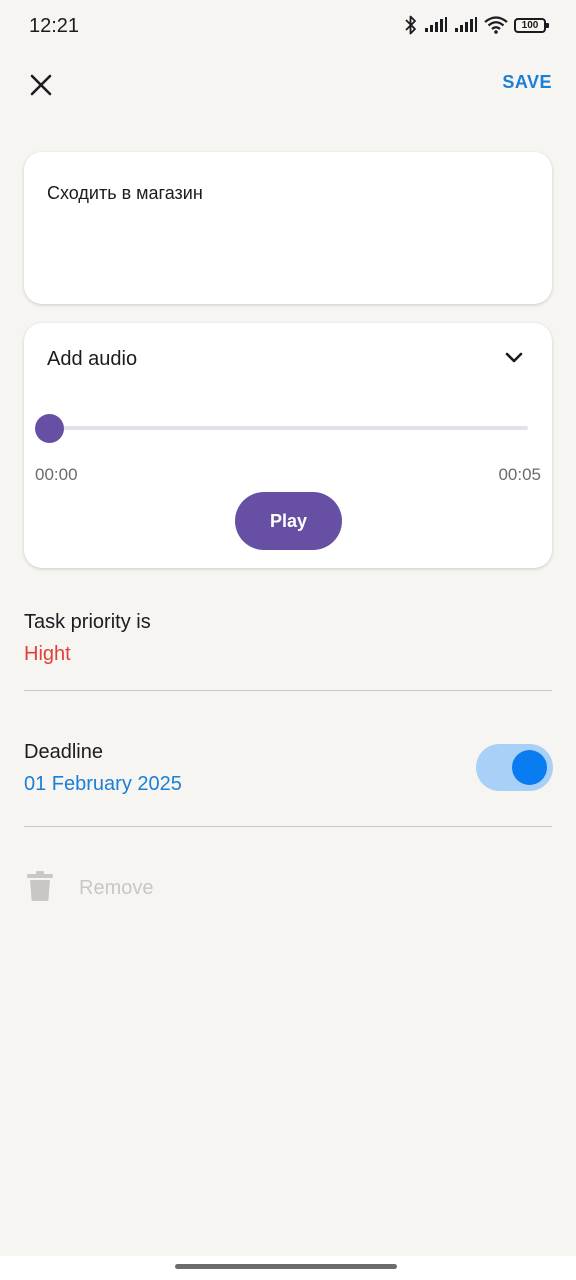  Describe the element at coordinates (56, 474) in the screenshot. I see `audio-current-time: 00:00` at that location.